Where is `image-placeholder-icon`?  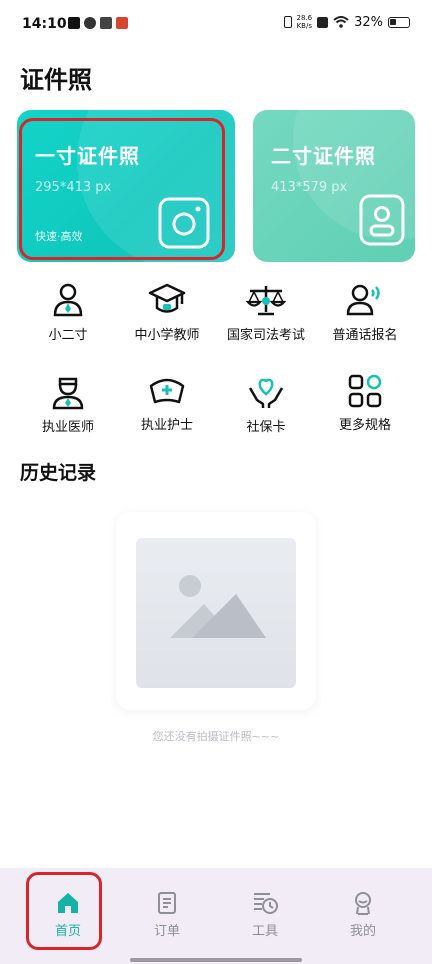 image-placeholder-icon is located at coordinates (216, 613).